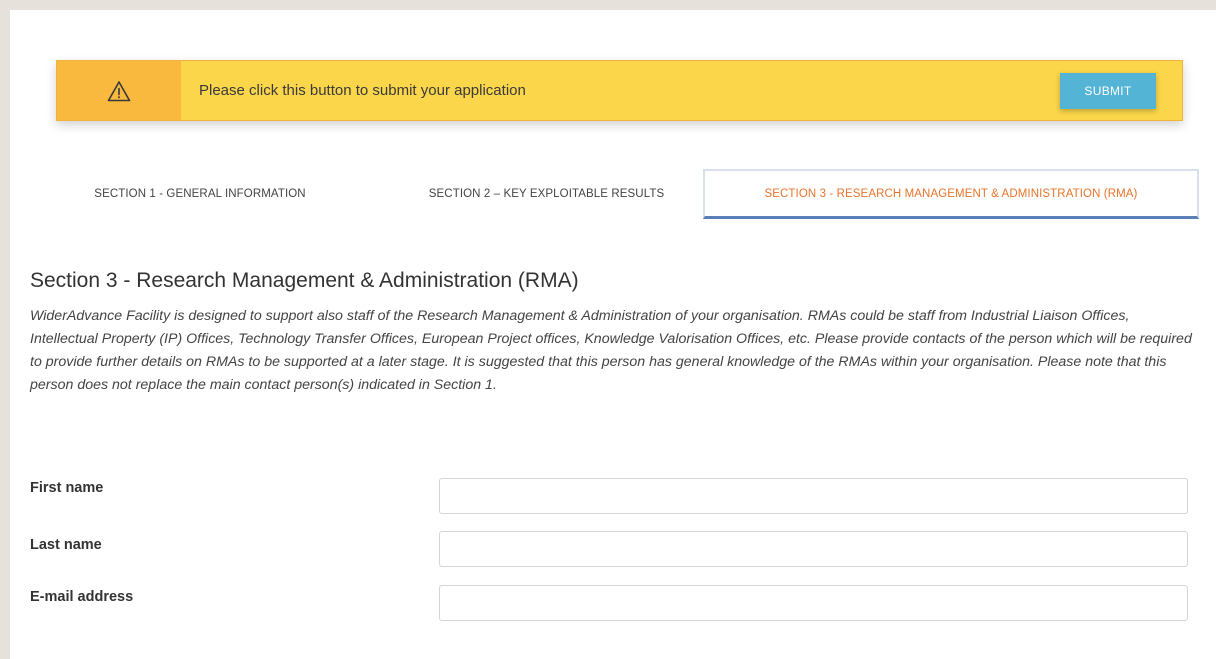  What do you see at coordinates (813, 603) in the screenshot?
I see `email-input` at bounding box center [813, 603].